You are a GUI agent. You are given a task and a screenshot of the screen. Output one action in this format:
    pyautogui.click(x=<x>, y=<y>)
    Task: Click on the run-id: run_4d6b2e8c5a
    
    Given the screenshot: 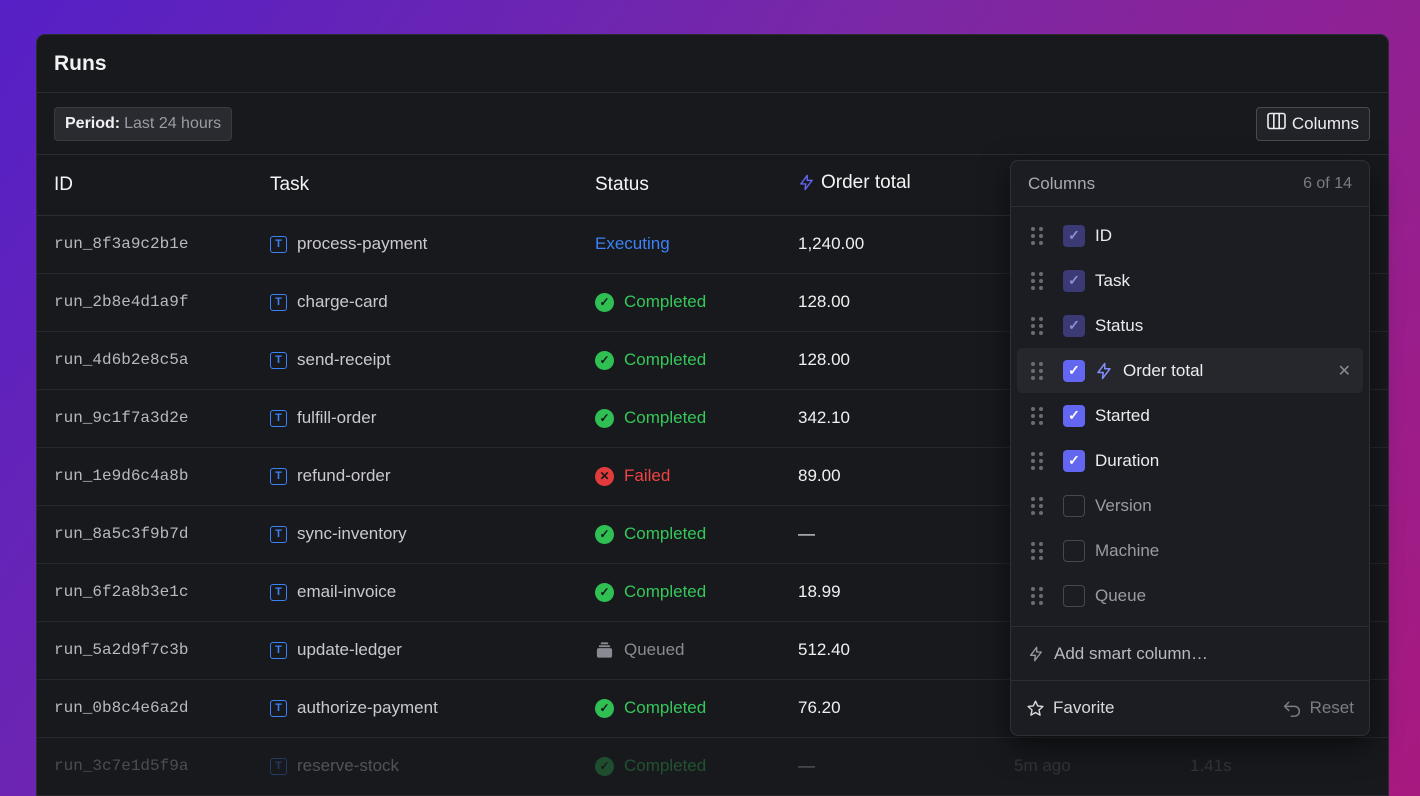 What is the action you would take?
    pyautogui.click(x=145, y=360)
    